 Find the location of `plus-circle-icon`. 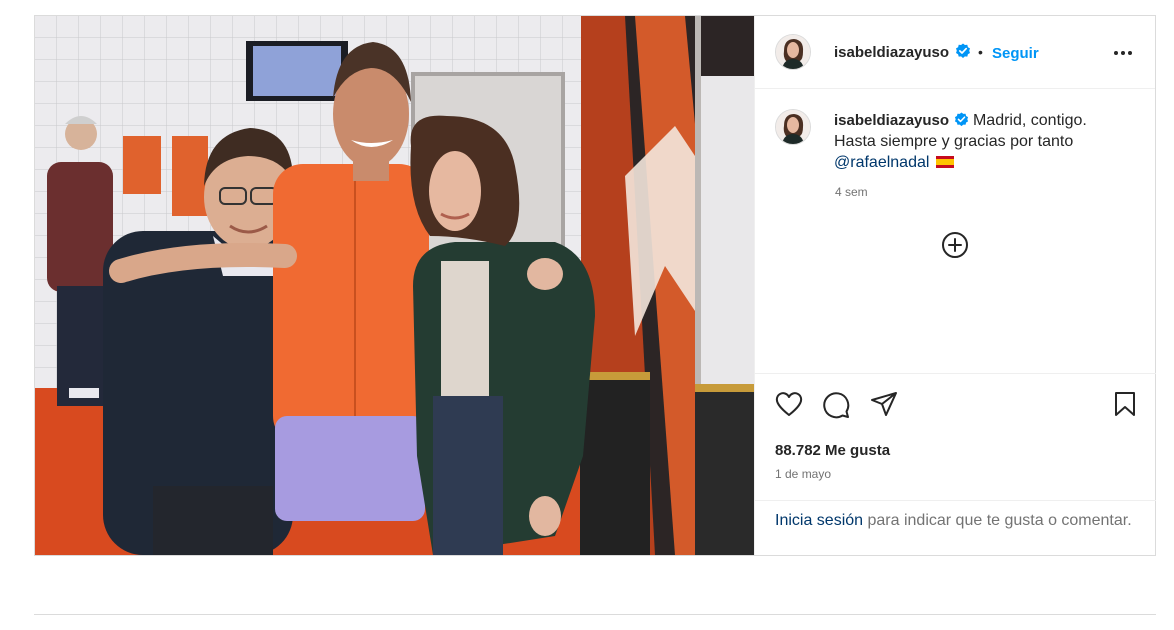

plus-circle-icon is located at coordinates (955, 245).